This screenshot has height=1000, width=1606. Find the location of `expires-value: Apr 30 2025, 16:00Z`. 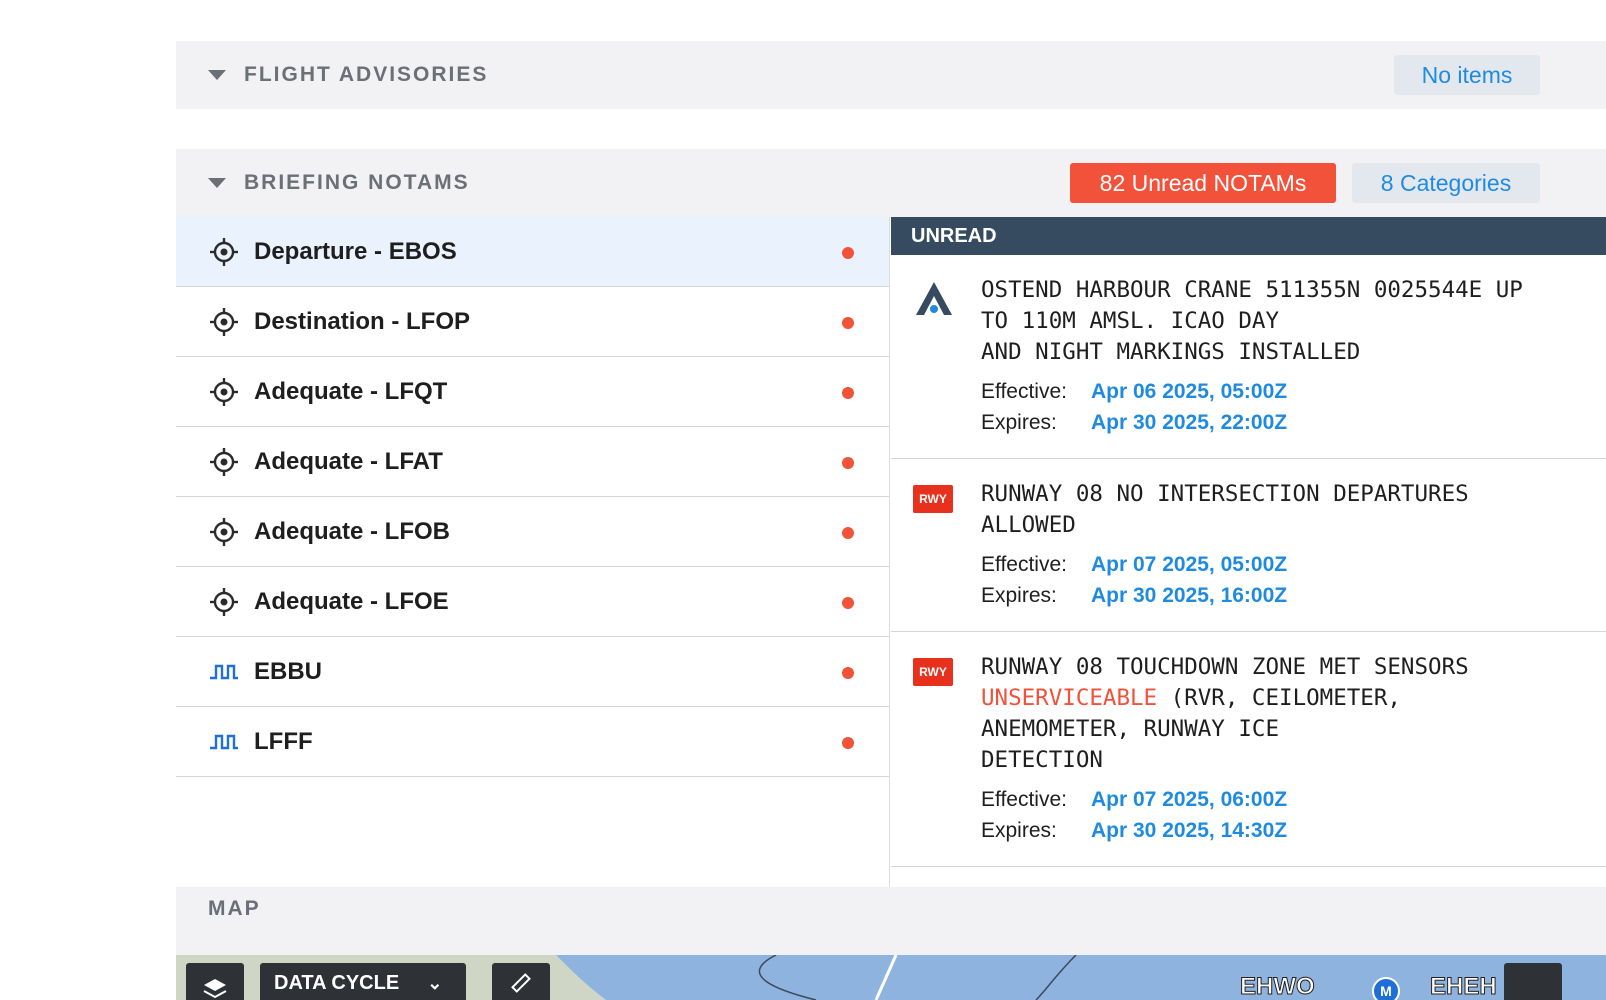

expires-value: Apr 30 2025, 16:00Z is located at coordinates (1189, 595).